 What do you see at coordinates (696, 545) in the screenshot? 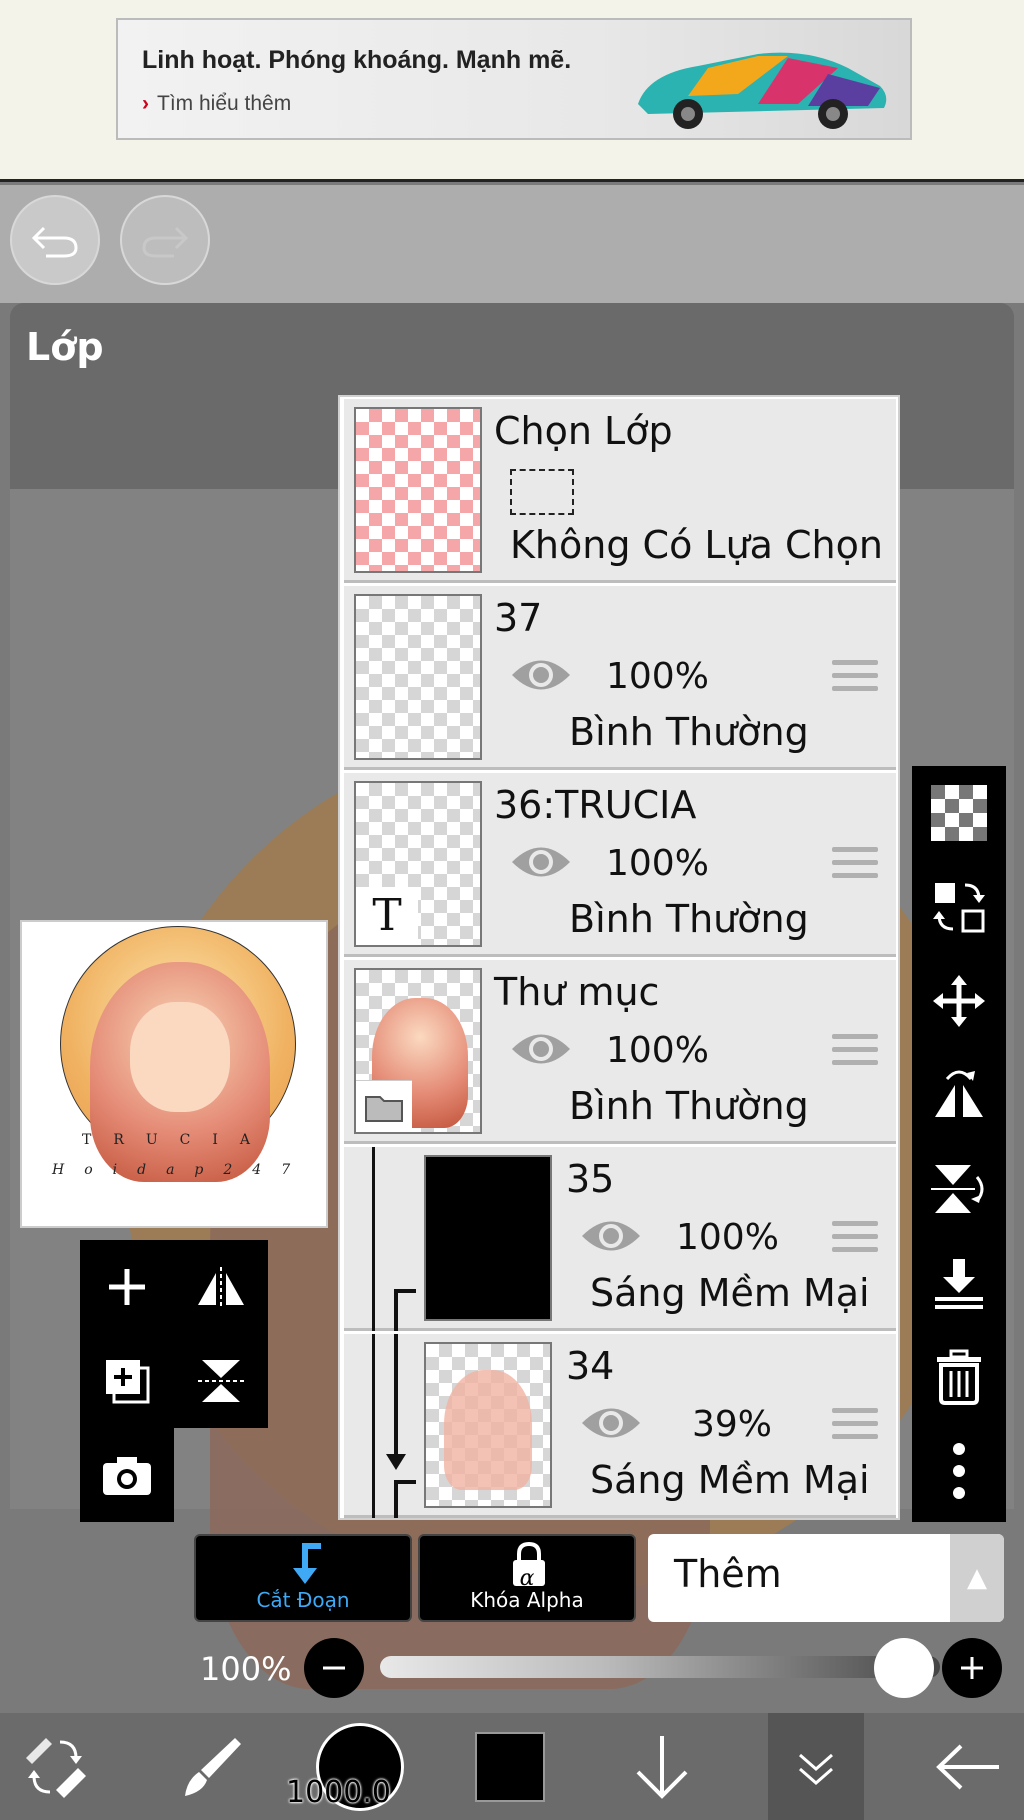
I see `selection-status: Không Có Lựa Chọn` at bounding box center [696, 545].